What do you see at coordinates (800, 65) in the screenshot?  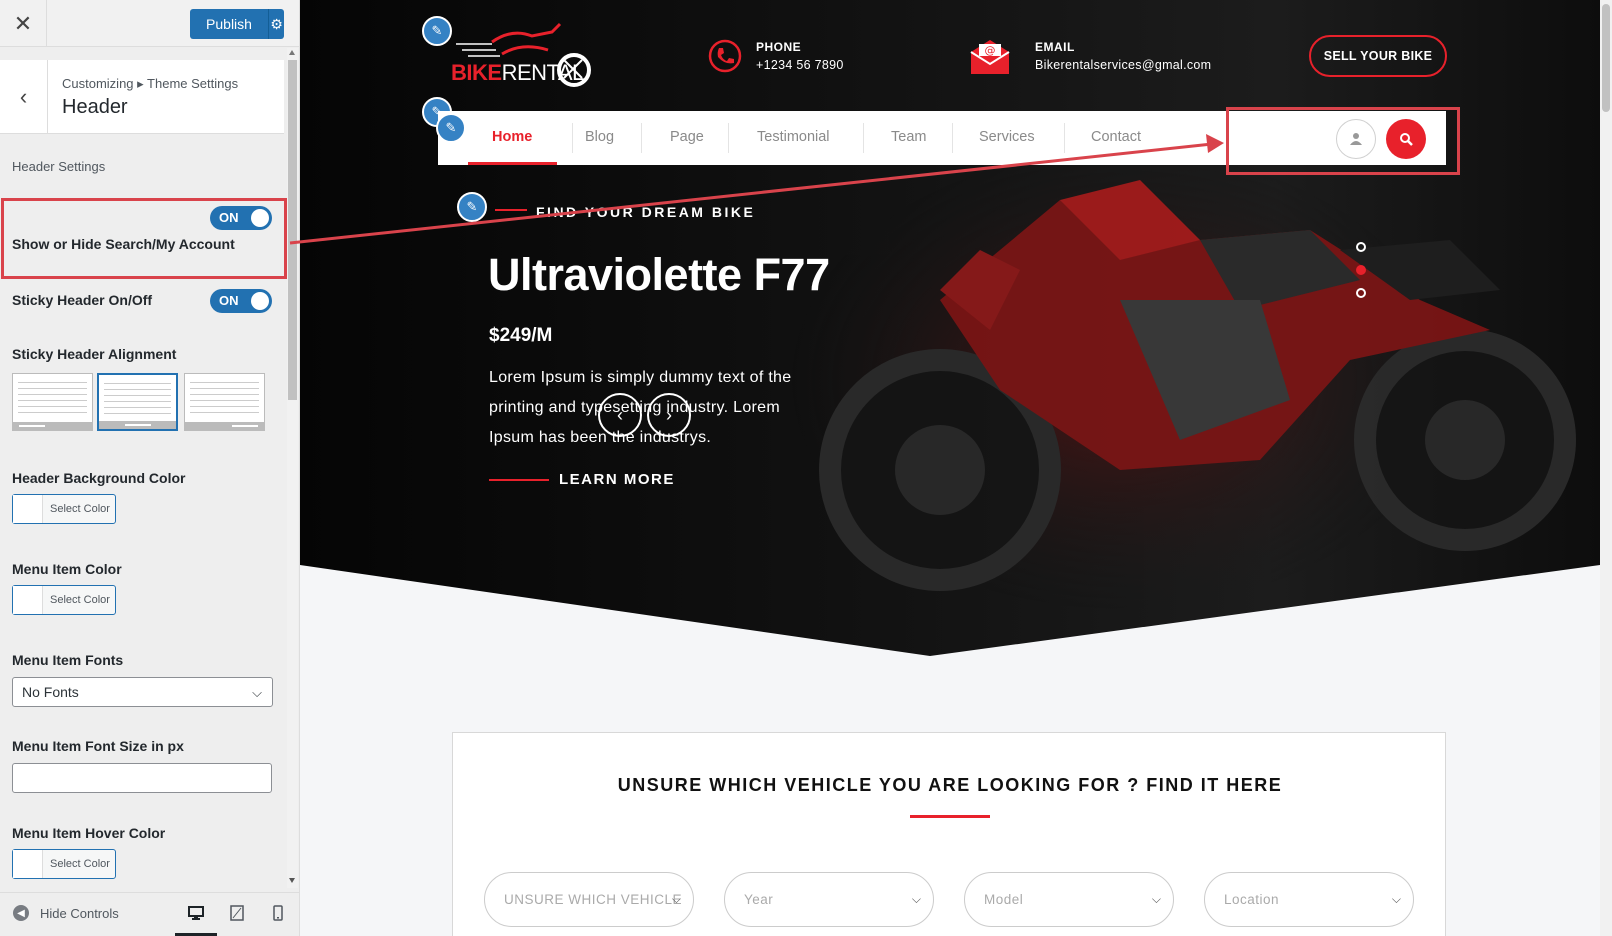 I see `phone-value: +1234 56 7890` at bounding box center [800, 65].